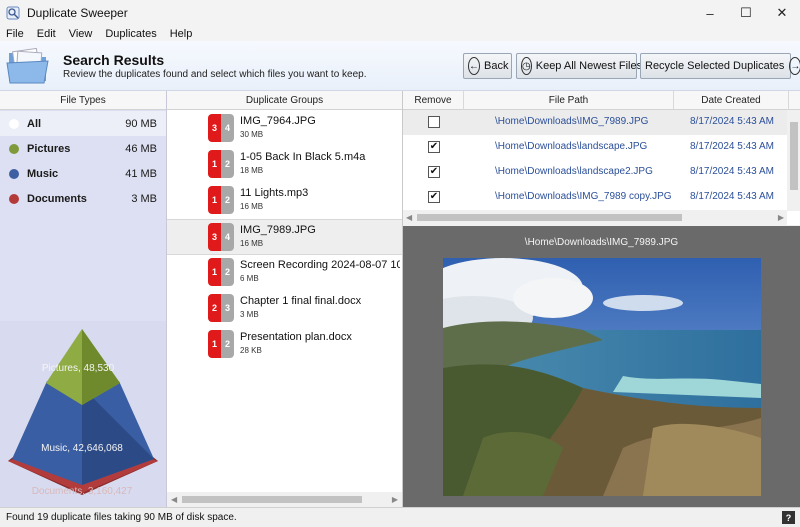 The image size is (800, 527). Describe the element at coordinates (46, 34) in the screenshot. I see `menu-edit: Edit` at that location.